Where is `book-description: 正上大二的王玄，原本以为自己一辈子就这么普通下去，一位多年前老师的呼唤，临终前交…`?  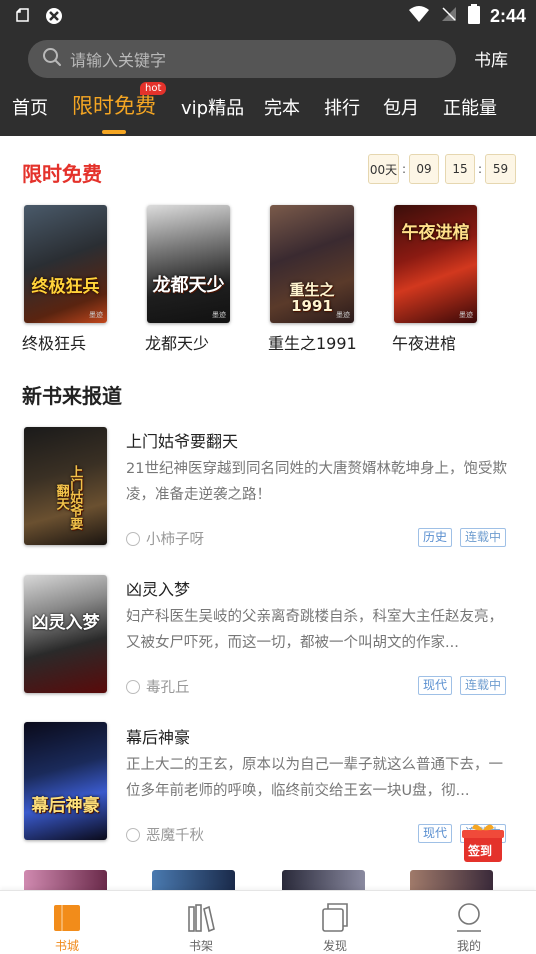 book-description: 正上大二的王玄，原本以为自己一辈子就这么普通下去，一位多年前老师的呼唤，临终前交… is located at coordinates (314, 778).